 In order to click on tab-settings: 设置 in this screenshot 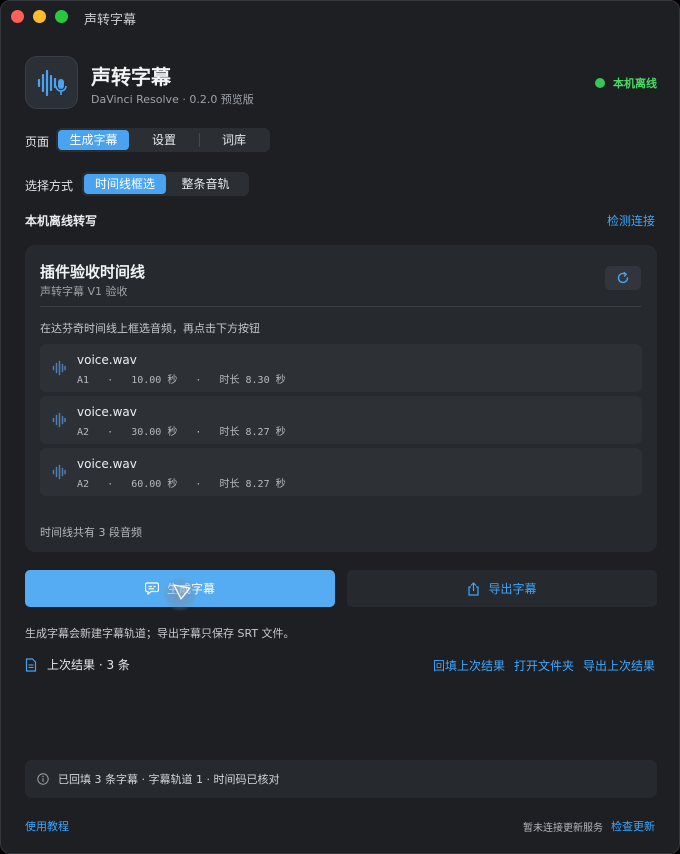, I will do `click(164, 140)`.